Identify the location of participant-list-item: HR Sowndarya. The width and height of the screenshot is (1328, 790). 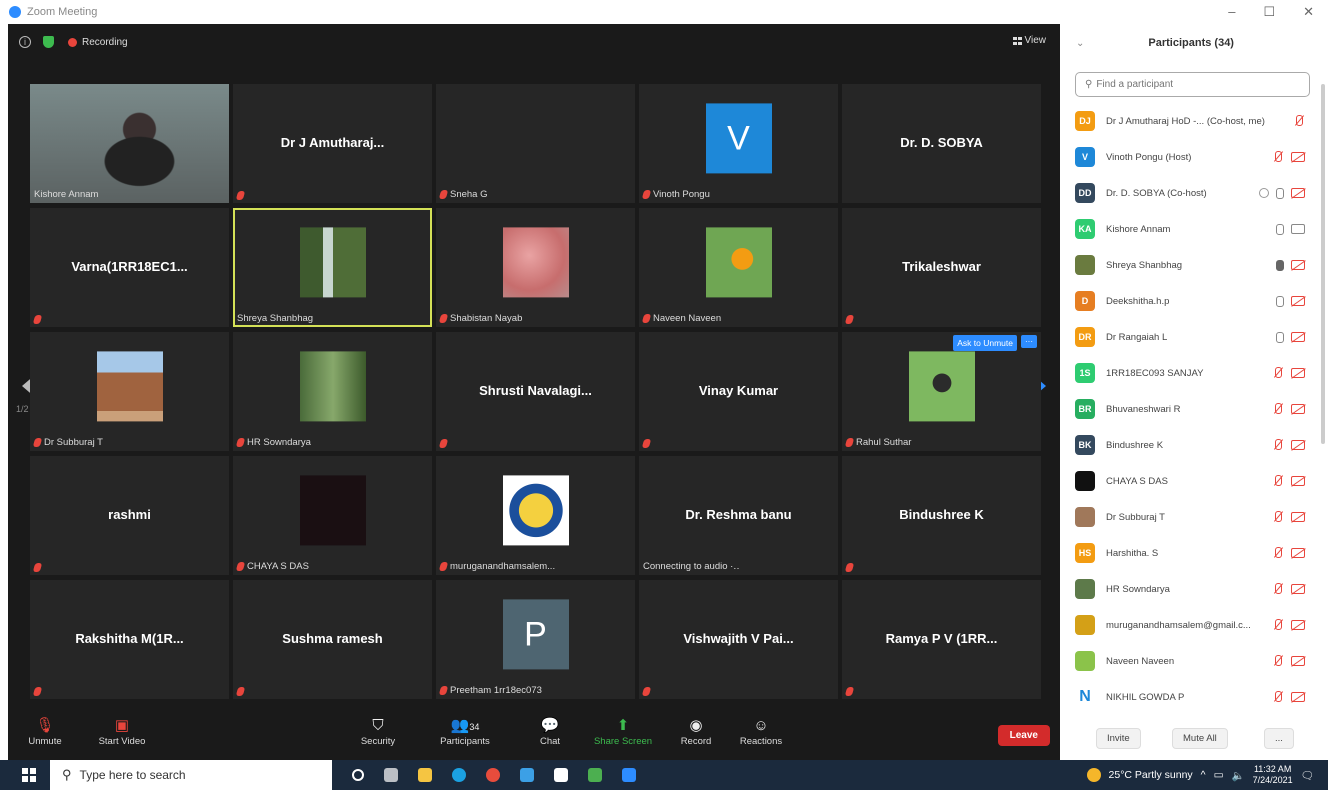
(1196, 589).